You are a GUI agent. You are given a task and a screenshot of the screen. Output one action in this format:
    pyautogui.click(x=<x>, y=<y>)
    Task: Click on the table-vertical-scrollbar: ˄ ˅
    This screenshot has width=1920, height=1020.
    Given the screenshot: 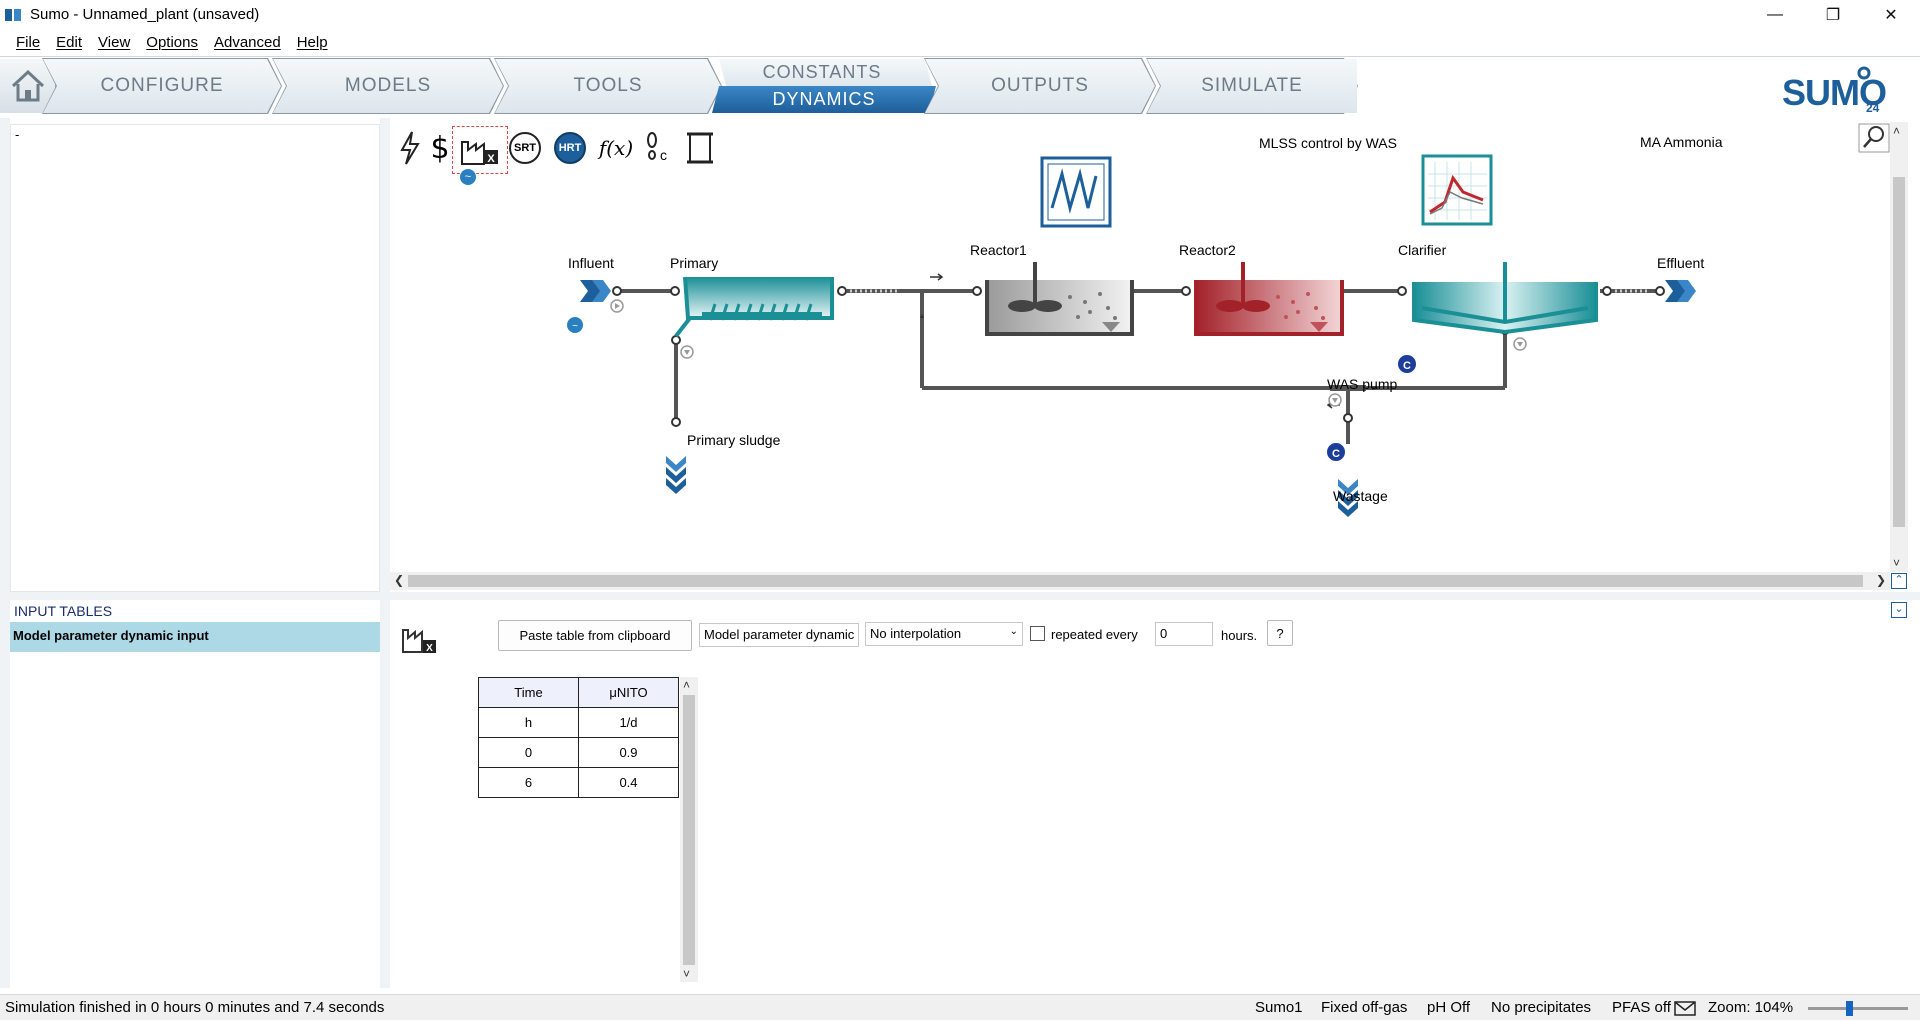 What is the action you would take?
    pyautogui.click(x=689, y=829)
    